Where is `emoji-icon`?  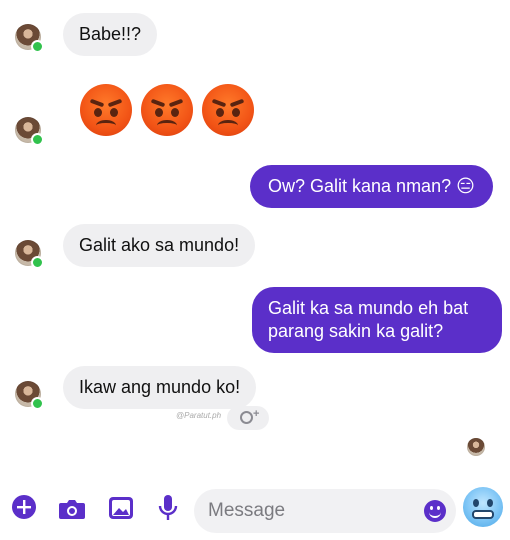
emoji-icon is located at coordinates (435, 511).